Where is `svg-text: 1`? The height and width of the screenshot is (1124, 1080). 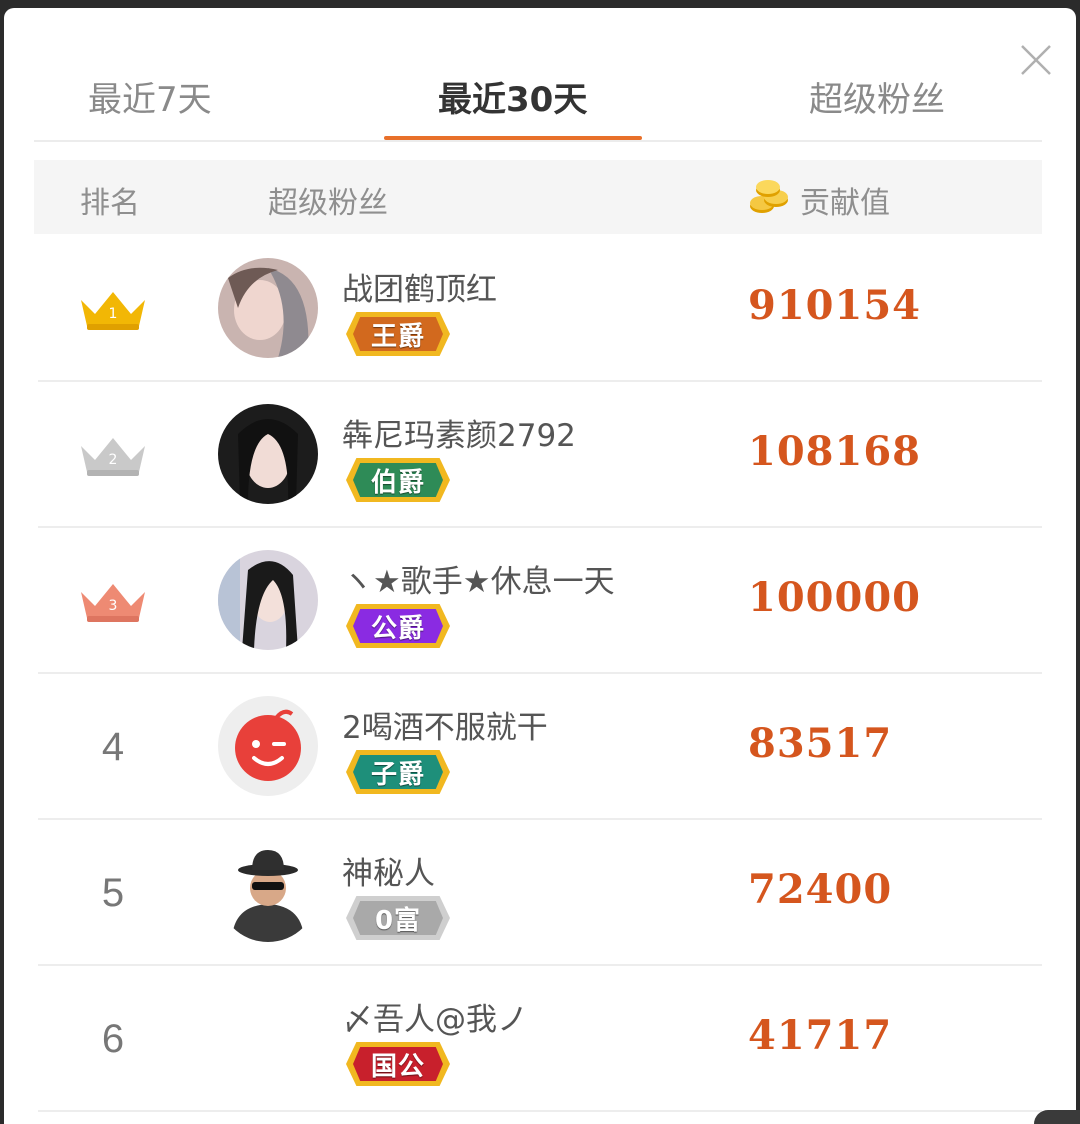 svg-text: 1 is located at coordinates (113, 314).